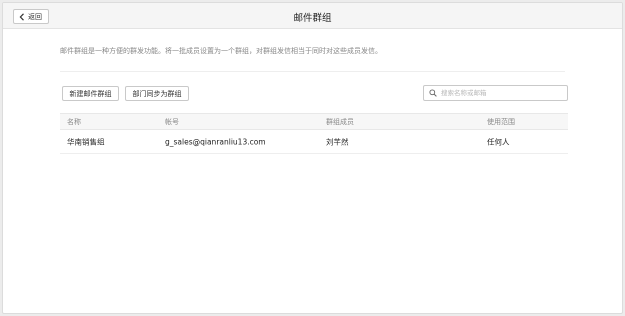  What do you see at coordinates (172, 121) in the screenshot?
I see `column-header-account: 帐号` at bounding box center [172, 121].